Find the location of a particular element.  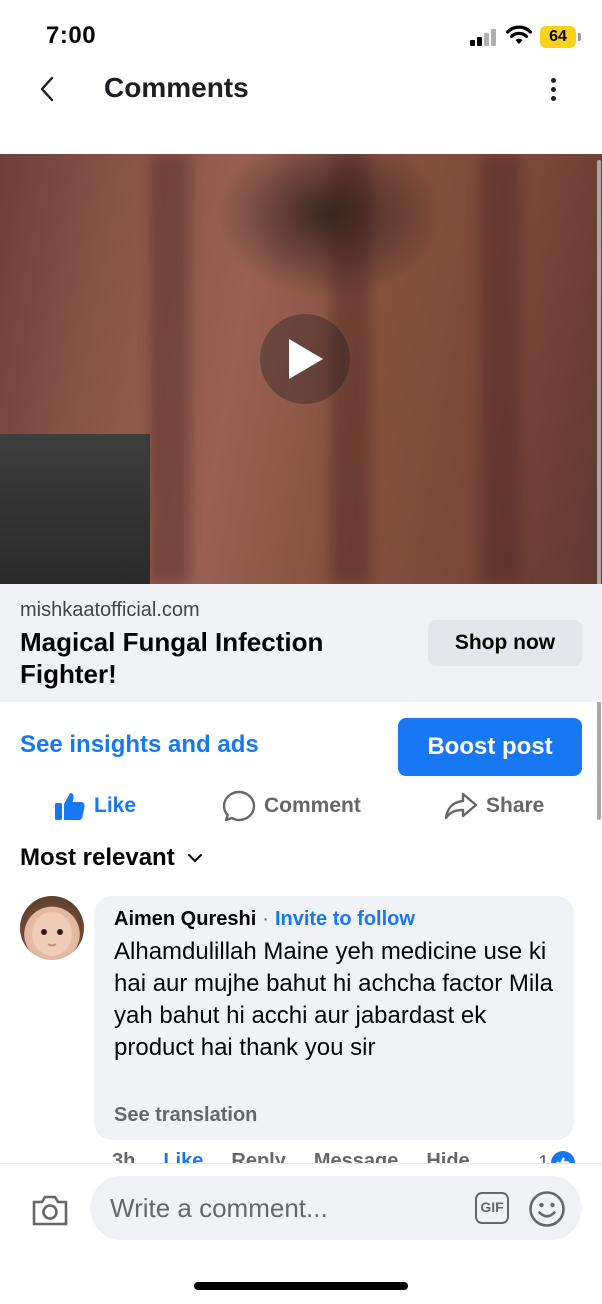

see-insights-link: See insights and ads is located at coordinates (139, 745).